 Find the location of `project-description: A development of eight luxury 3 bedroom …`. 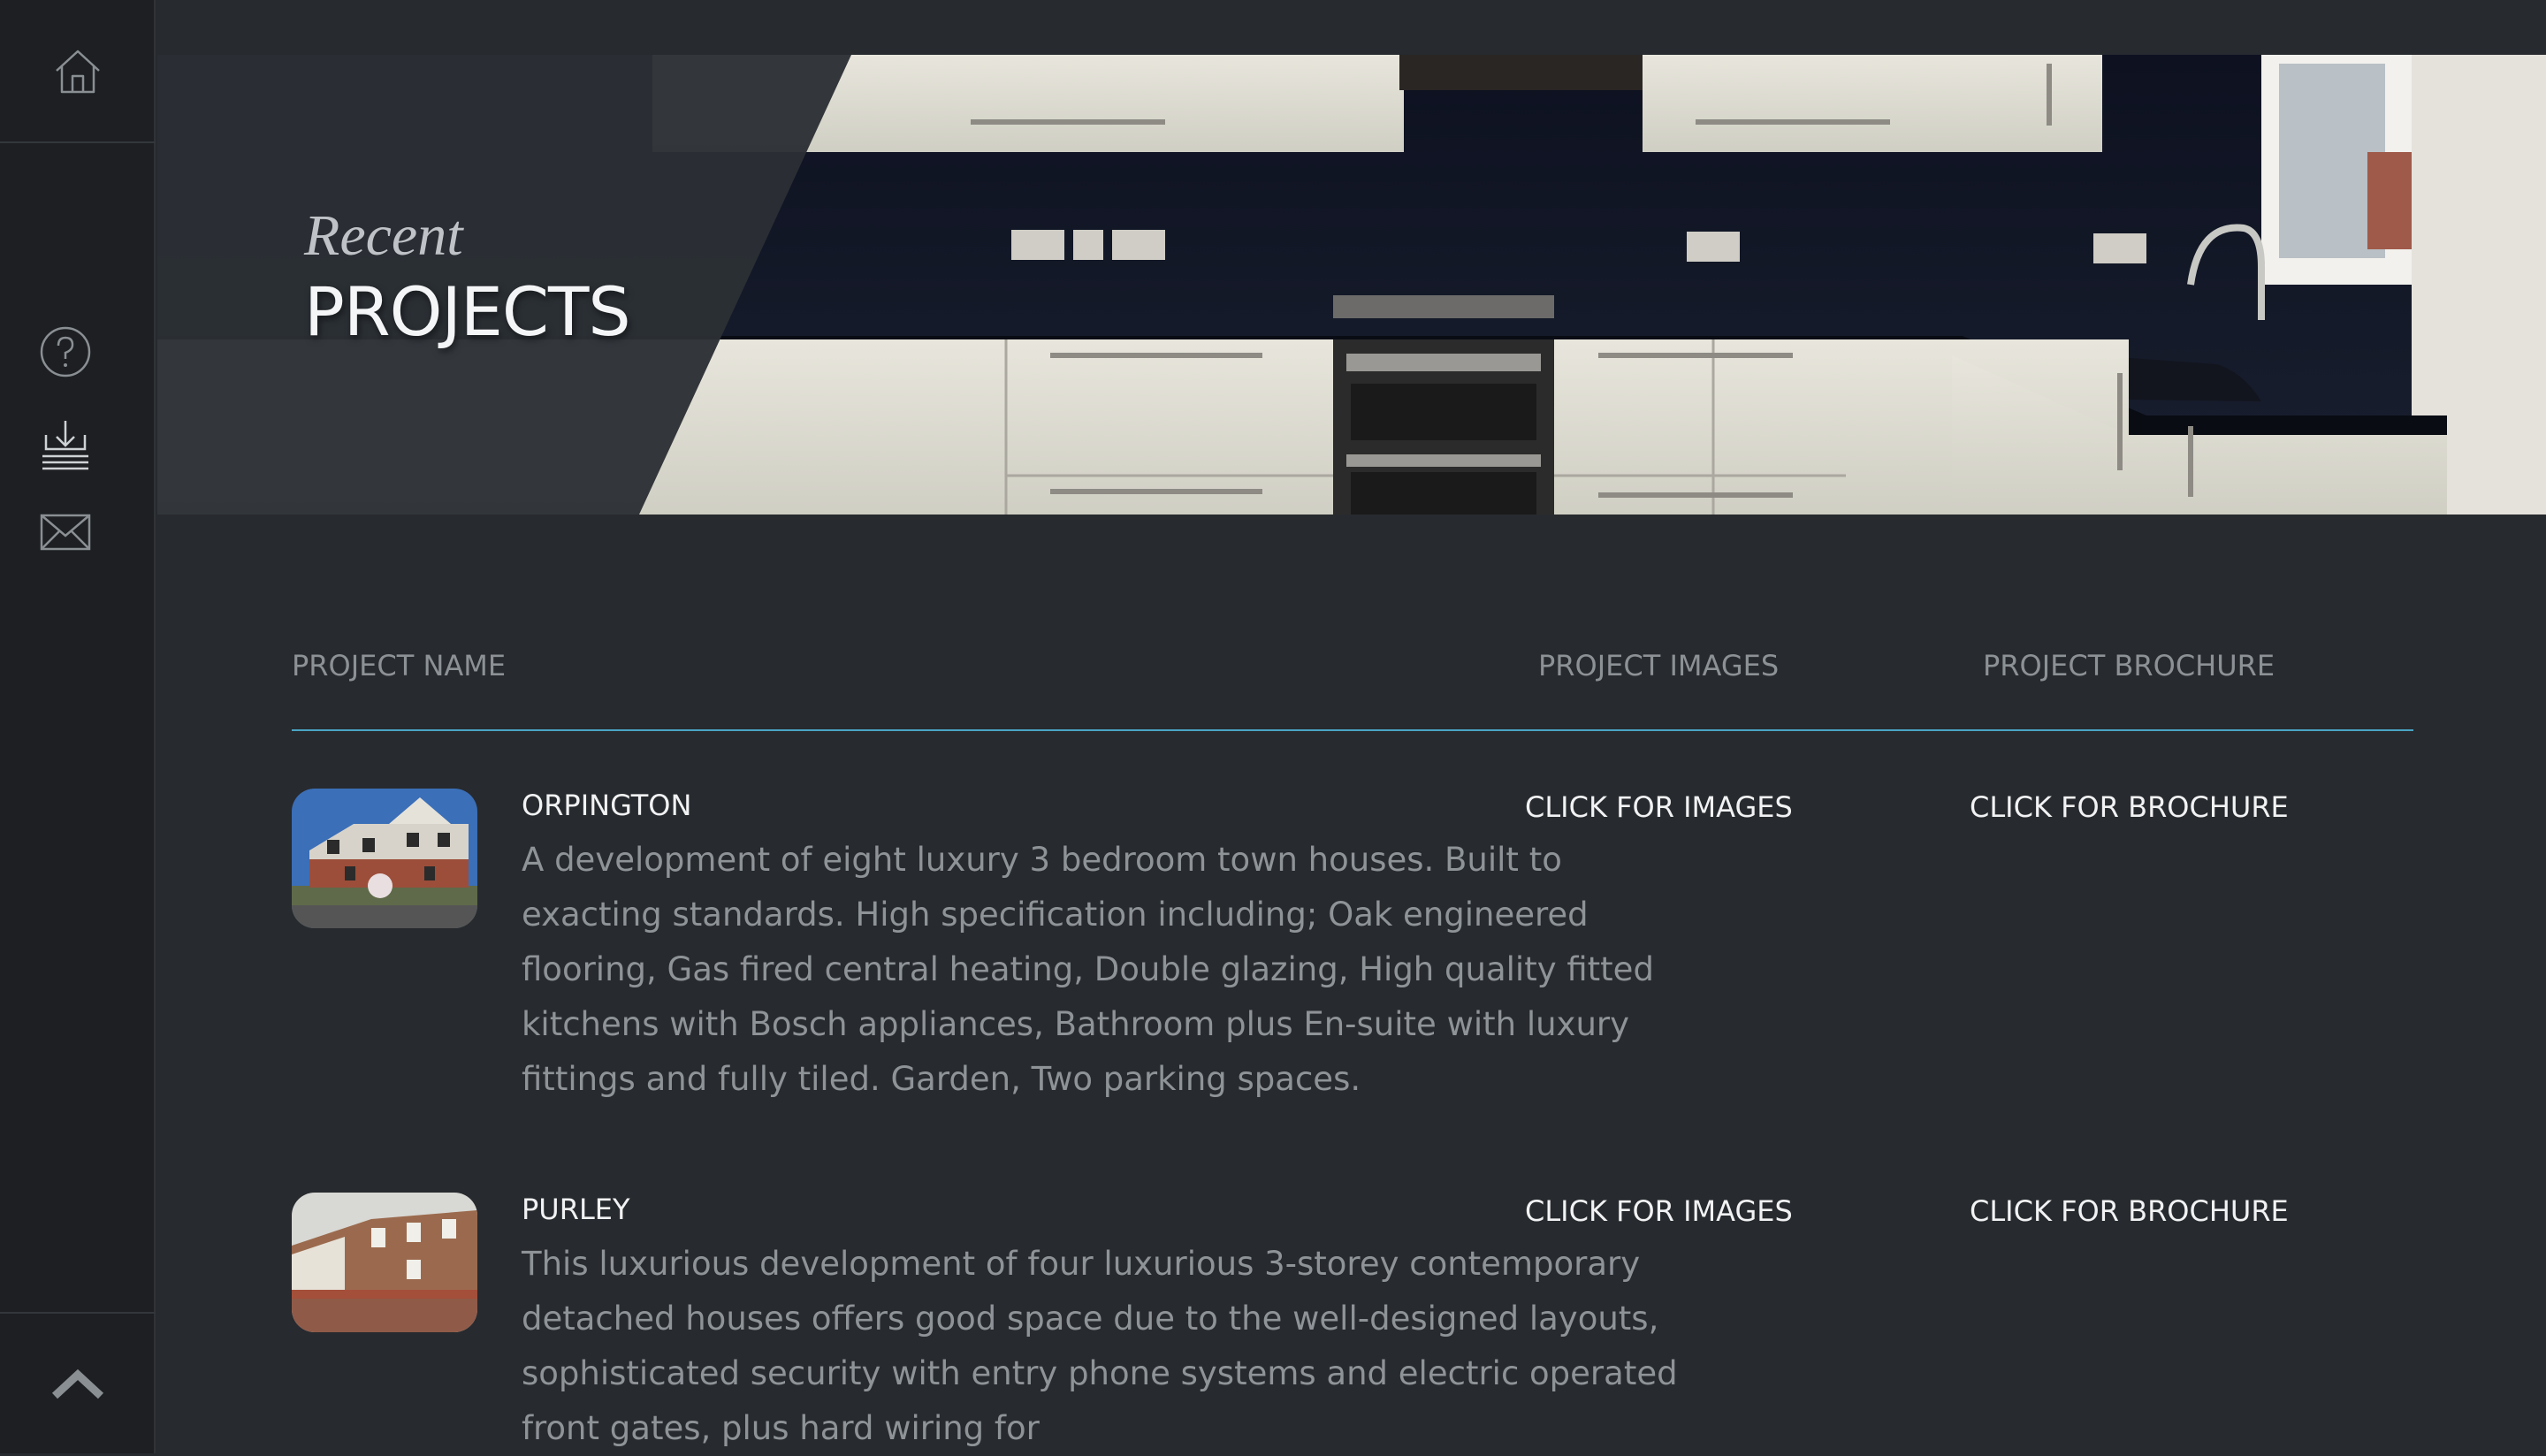

project-description: A development of eight luxury 3 bedroom … is located at coordinates (1088, 969).